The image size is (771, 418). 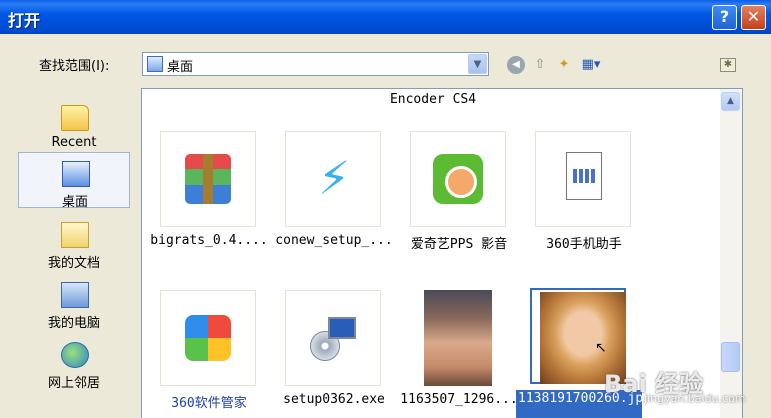 What do you see at coordinates (724, 17) in the screenshot?
I see `help-button: ?` at bounding box center [724, 17].